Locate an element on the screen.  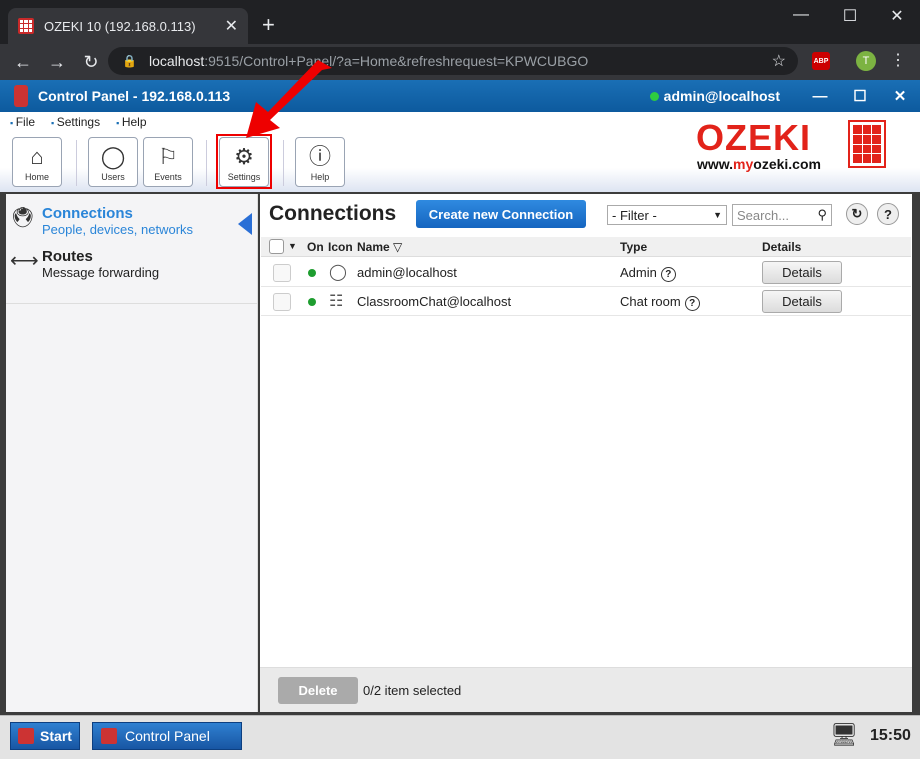
events-button: ⚐ Events is located at coordinates (168, 162).